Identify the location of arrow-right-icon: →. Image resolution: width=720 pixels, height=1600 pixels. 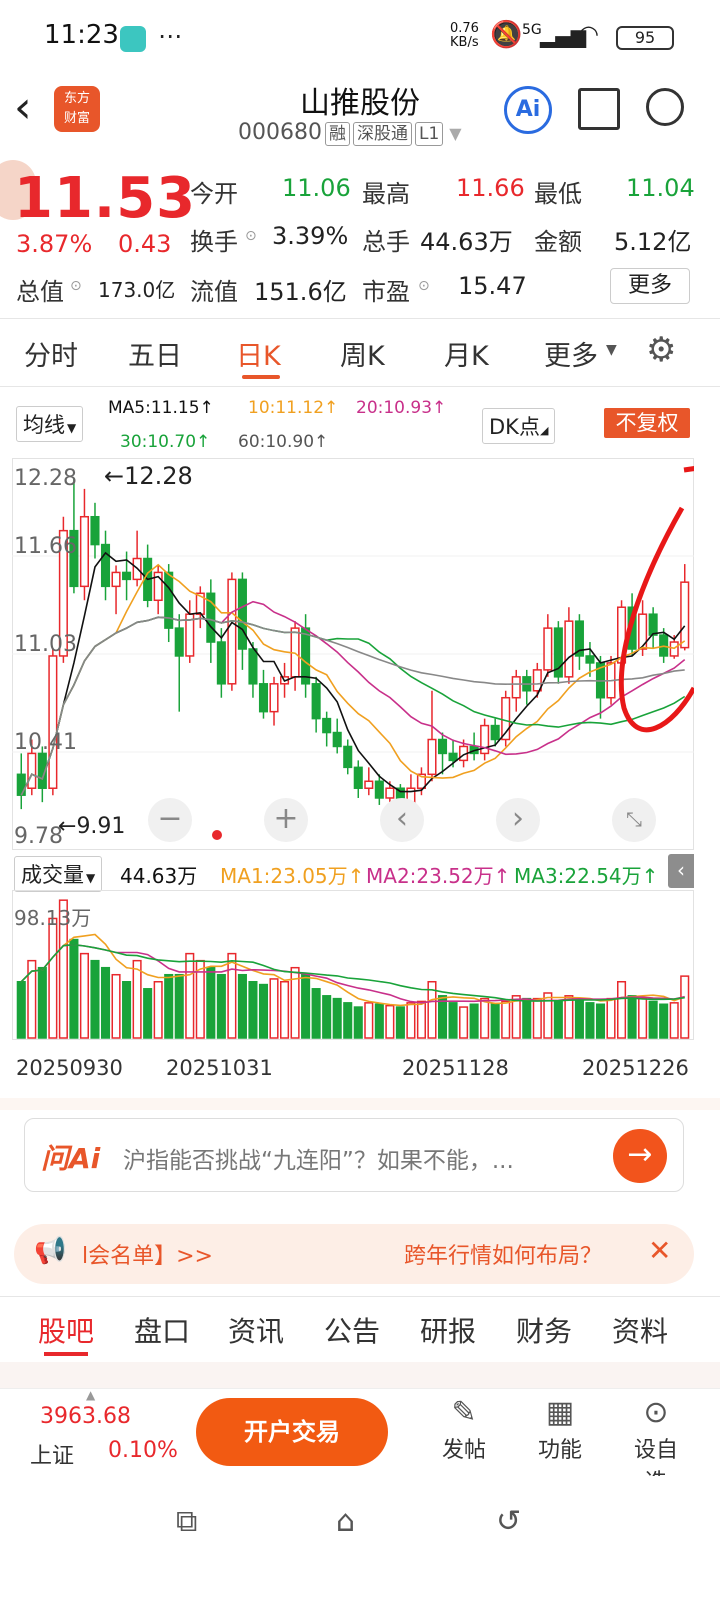
(640, 1156).